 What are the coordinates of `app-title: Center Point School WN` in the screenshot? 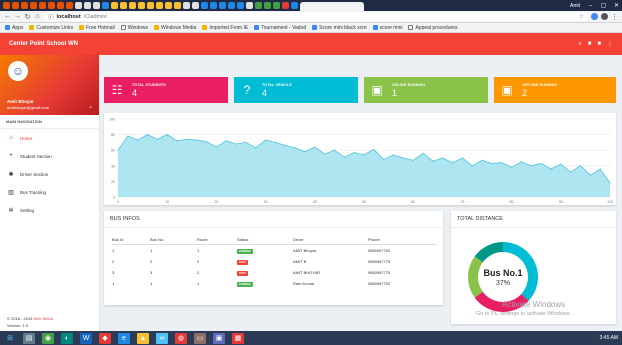 It's located at (43, 44).